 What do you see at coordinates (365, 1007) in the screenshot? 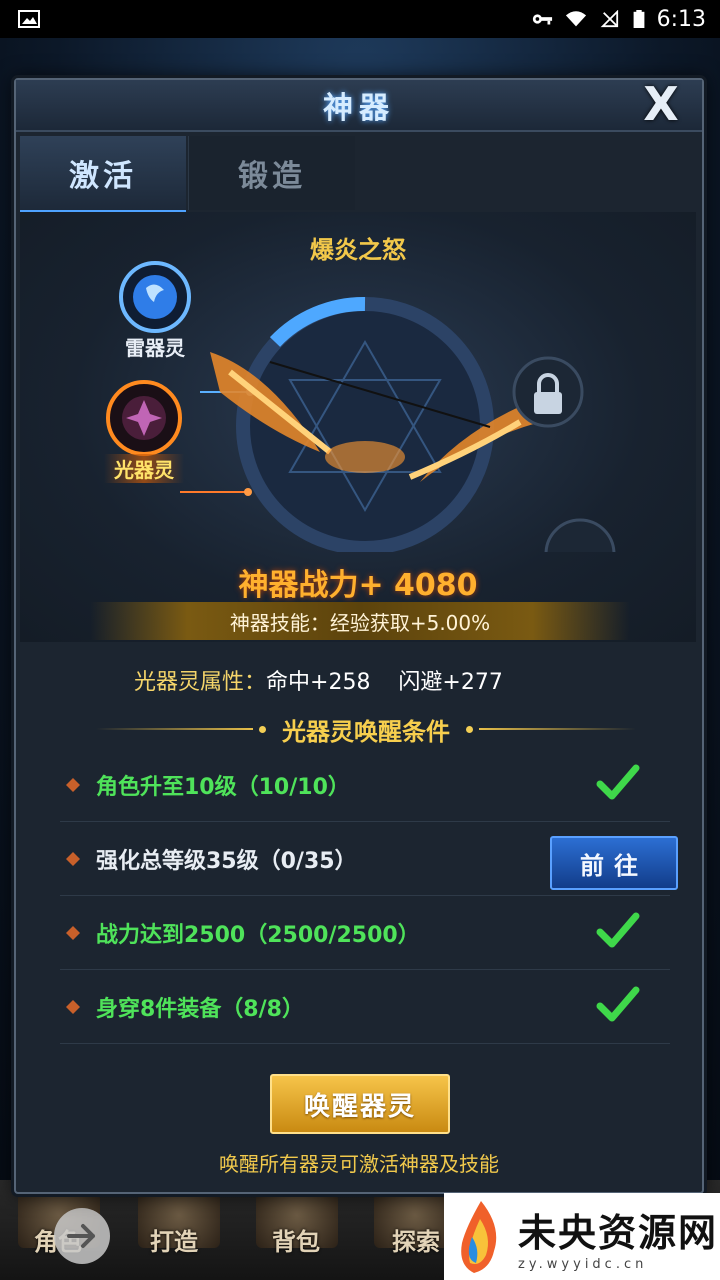
I see `condition-row: 身穿8件装备（8/8）` at bounding box center [365, 1007].